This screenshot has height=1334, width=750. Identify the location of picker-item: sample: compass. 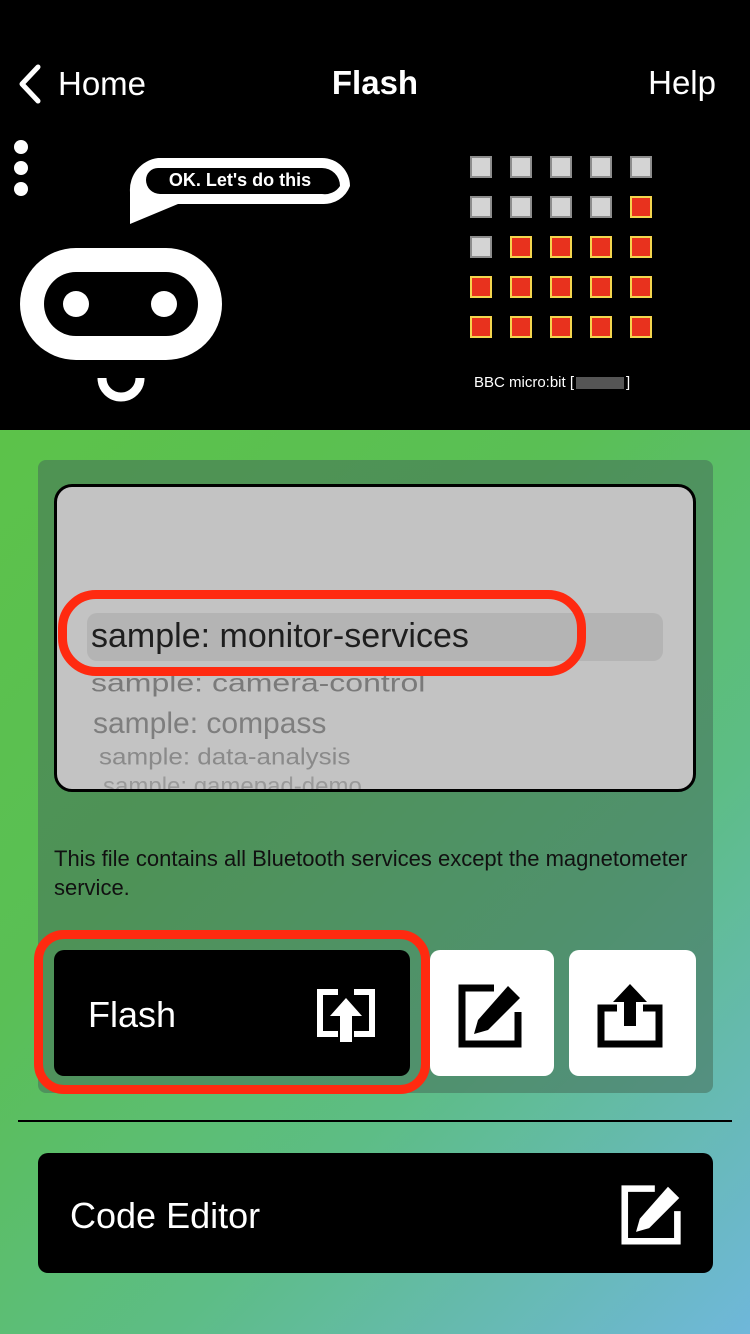
(209, 724).